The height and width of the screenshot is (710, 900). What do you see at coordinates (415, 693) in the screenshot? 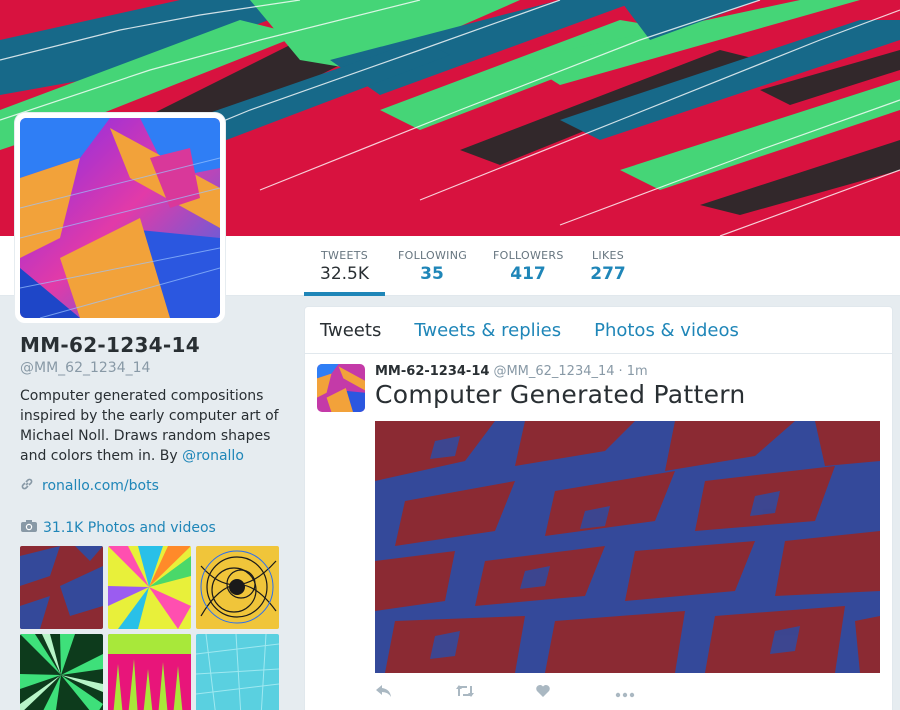
I see `reply-icon` at bounding box center [415, 693].